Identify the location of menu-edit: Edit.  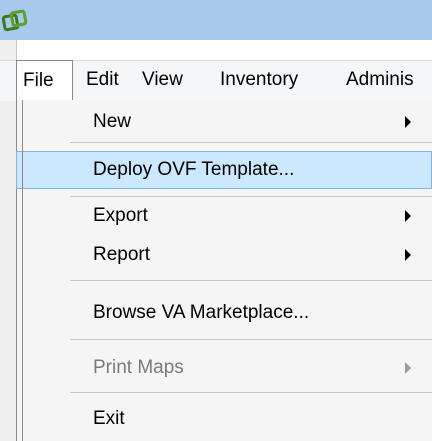
(102, 80).